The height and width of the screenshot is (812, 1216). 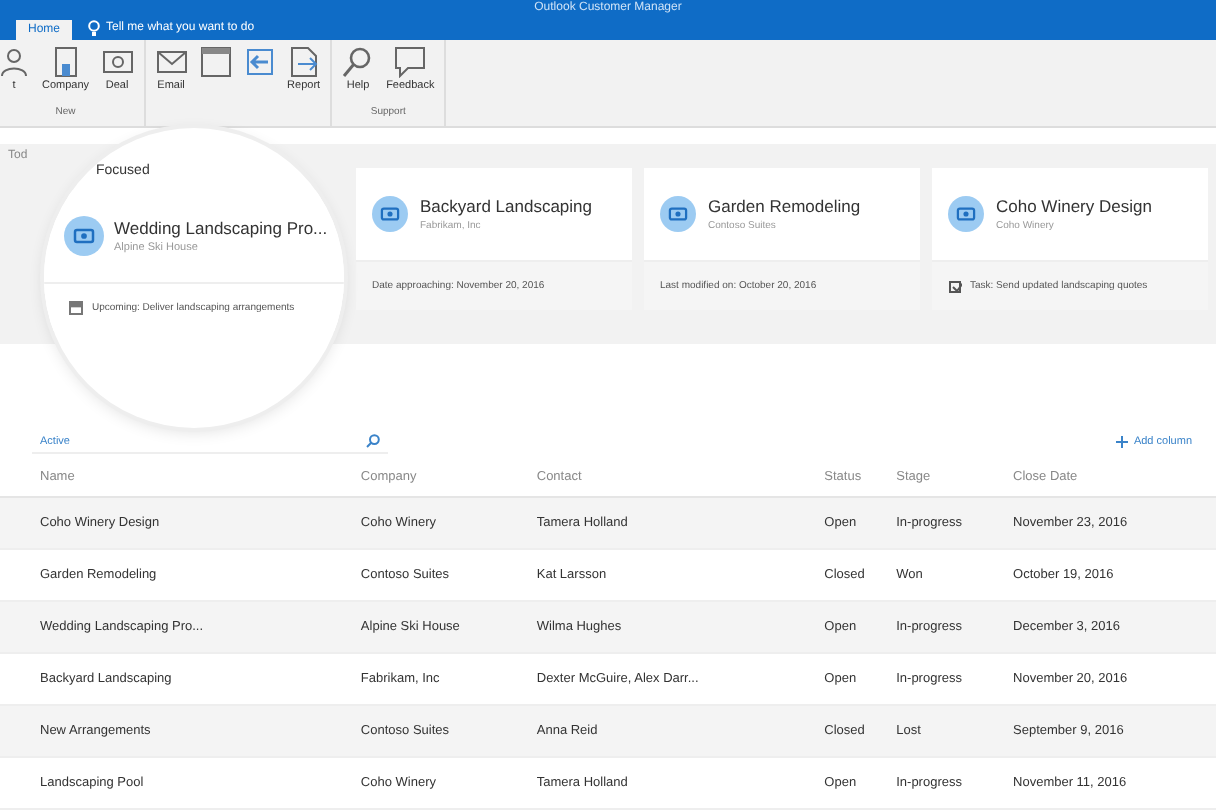 What do you see at coordinates (171, 62) in the screenshot?
I see `envelope-icon` at bounding box center [171, 62].